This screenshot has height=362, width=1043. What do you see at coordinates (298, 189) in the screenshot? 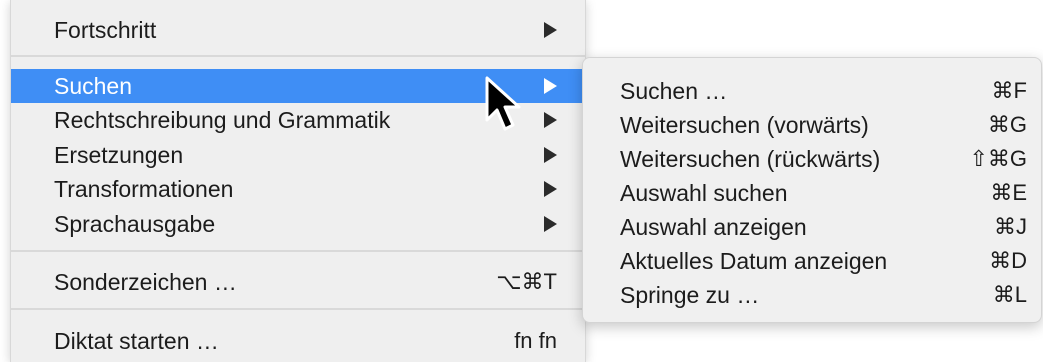
I see `menu-item-transformationen: Transformationen` at bounding box center [298, 189].